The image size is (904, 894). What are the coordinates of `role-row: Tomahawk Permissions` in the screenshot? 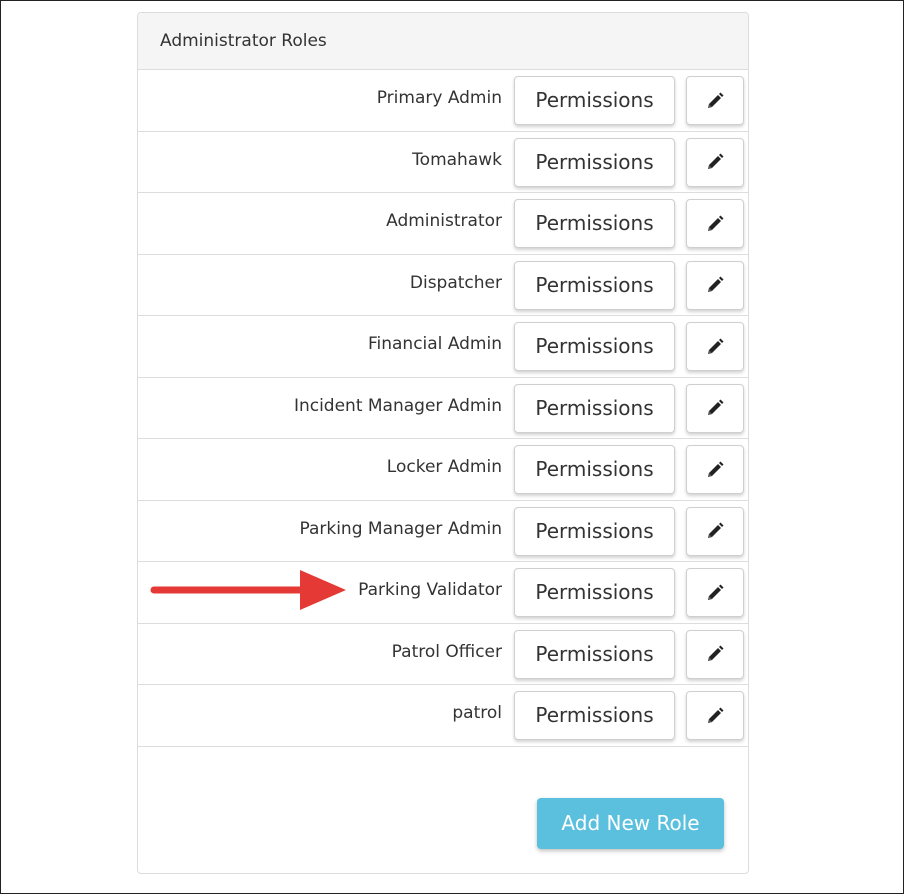 It's located at (443, 162).